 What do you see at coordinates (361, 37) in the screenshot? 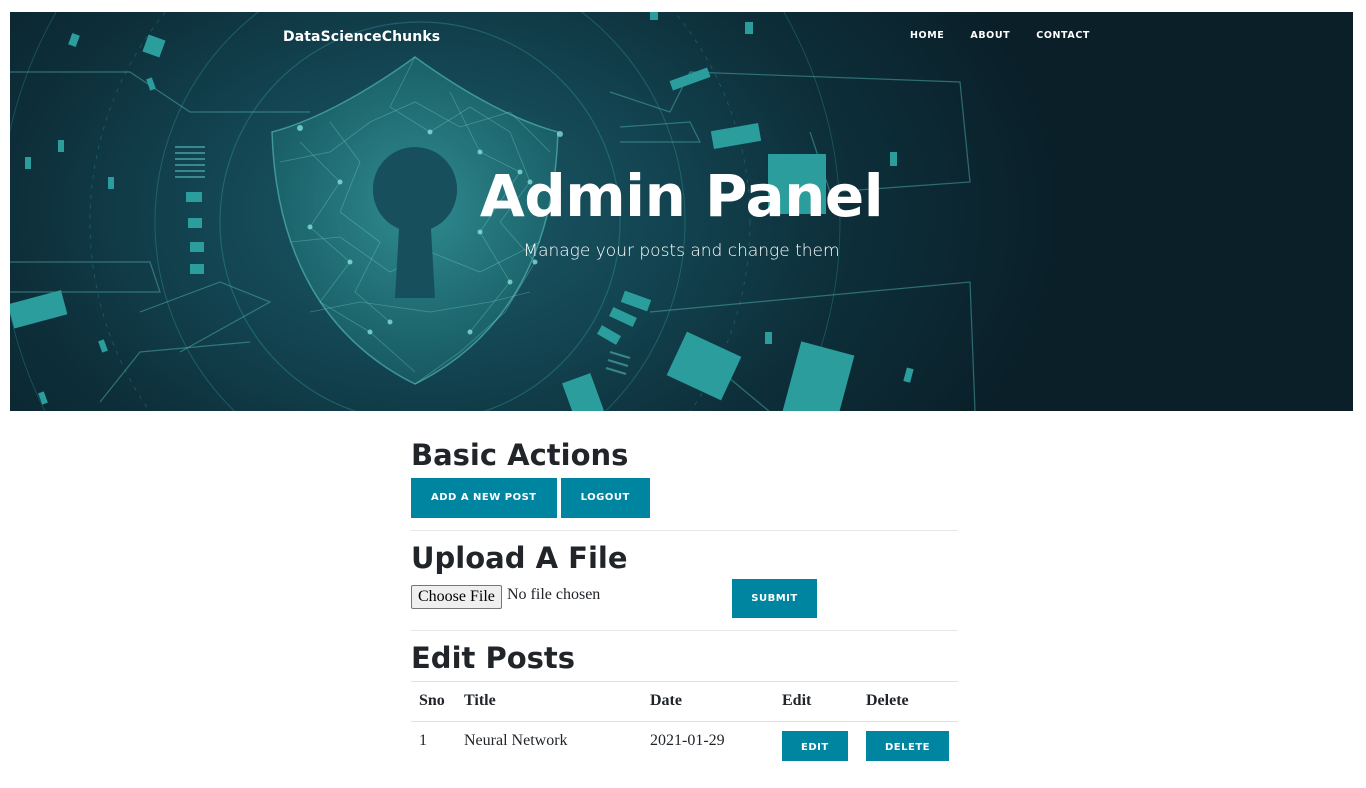
I see `brand-logo: DataScienceChunks` at bounding box center [361, 37].